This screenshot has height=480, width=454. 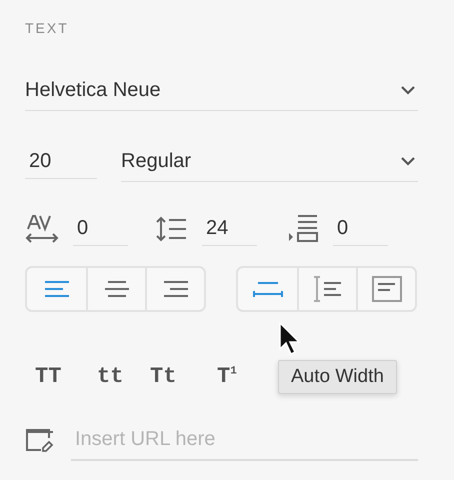 I want to click on character-spacing-icon, so click(x=42, y=229).